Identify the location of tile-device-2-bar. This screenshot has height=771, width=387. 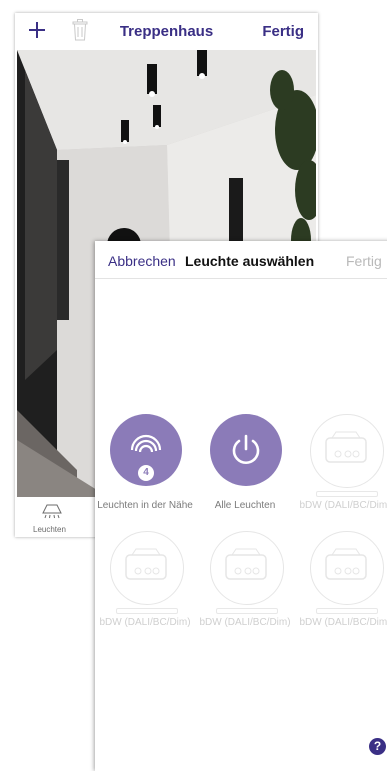
(147, 611).